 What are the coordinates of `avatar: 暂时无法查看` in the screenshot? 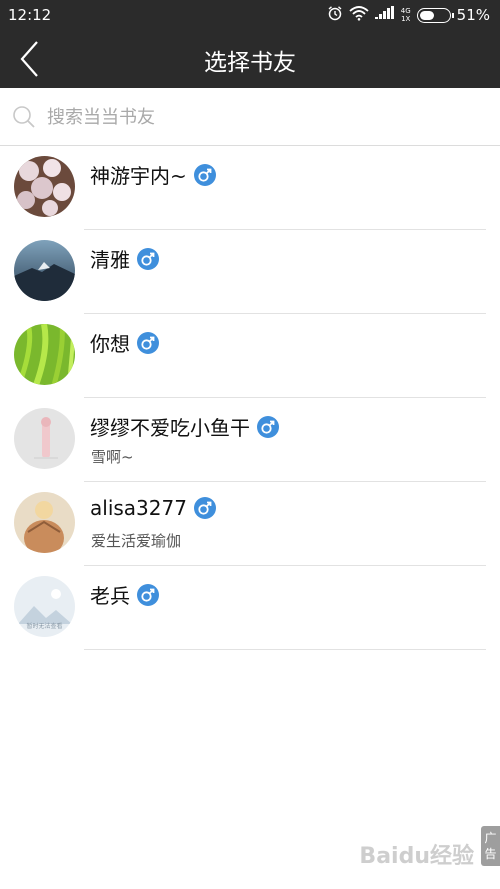 It's located at (44, 606).